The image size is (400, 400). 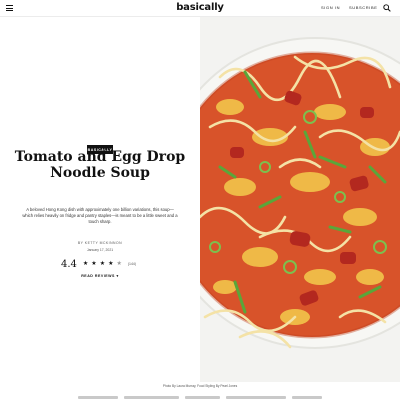 I want to click on read-reviews-label: READ REVIEWS, so click(x=98, y=276).